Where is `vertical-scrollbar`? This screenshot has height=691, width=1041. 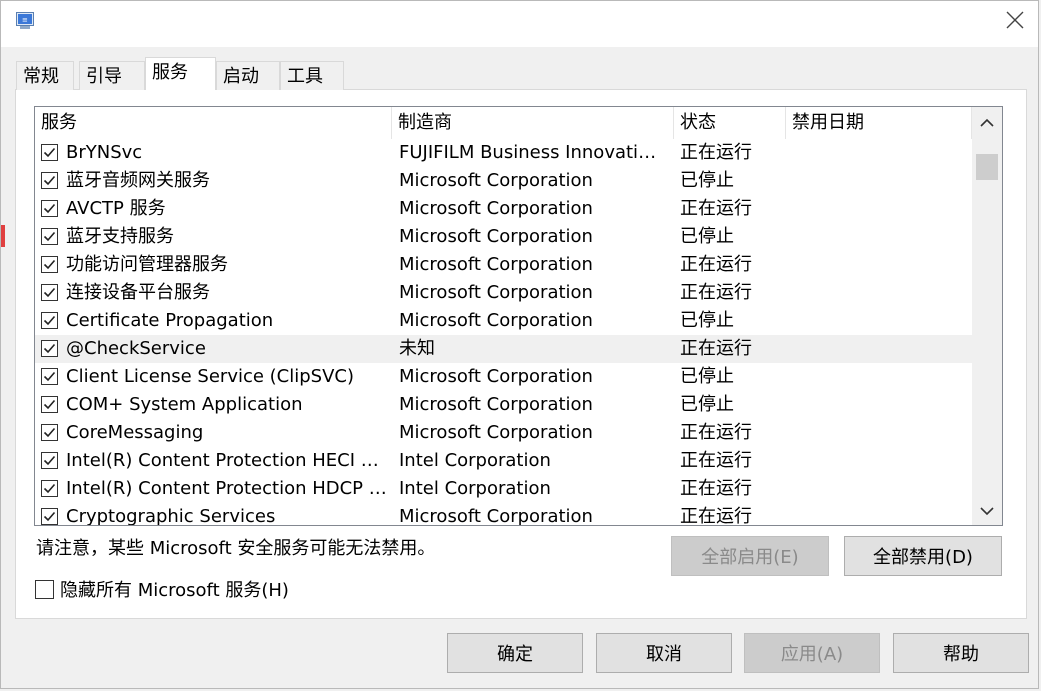
vertical-scrollbar is located at coordinates (987, 316).